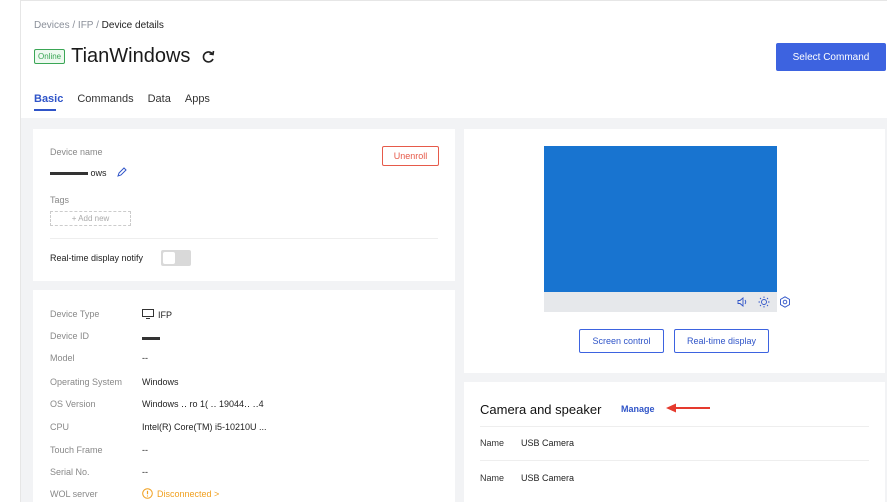  Describe the element at coordinates (660, 219) in the screenshot. I see `screen-preview` at that location.